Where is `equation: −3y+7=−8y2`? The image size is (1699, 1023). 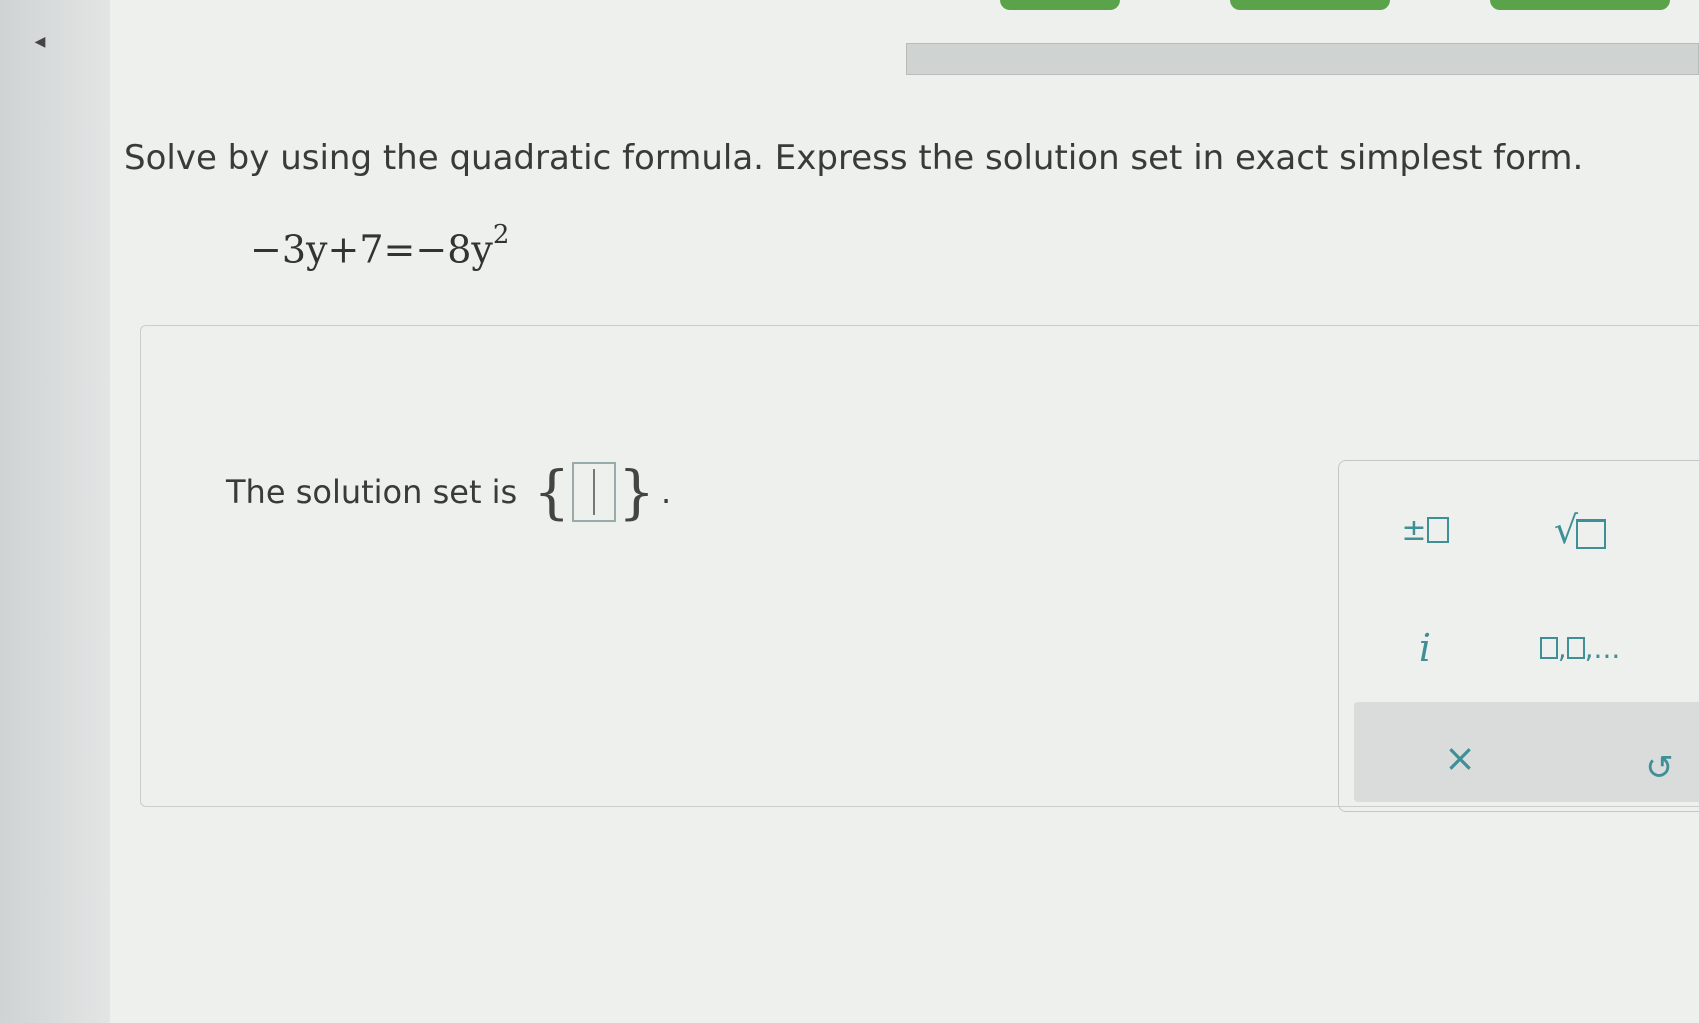 equation: −3y+7=−8y2 is located at coordinates (379, 246).